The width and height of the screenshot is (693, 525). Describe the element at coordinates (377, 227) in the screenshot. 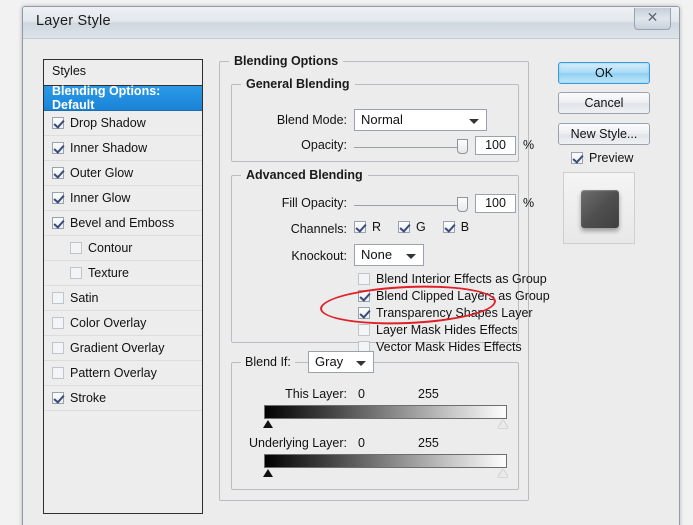

I see `channel-r-label: R` at that location.